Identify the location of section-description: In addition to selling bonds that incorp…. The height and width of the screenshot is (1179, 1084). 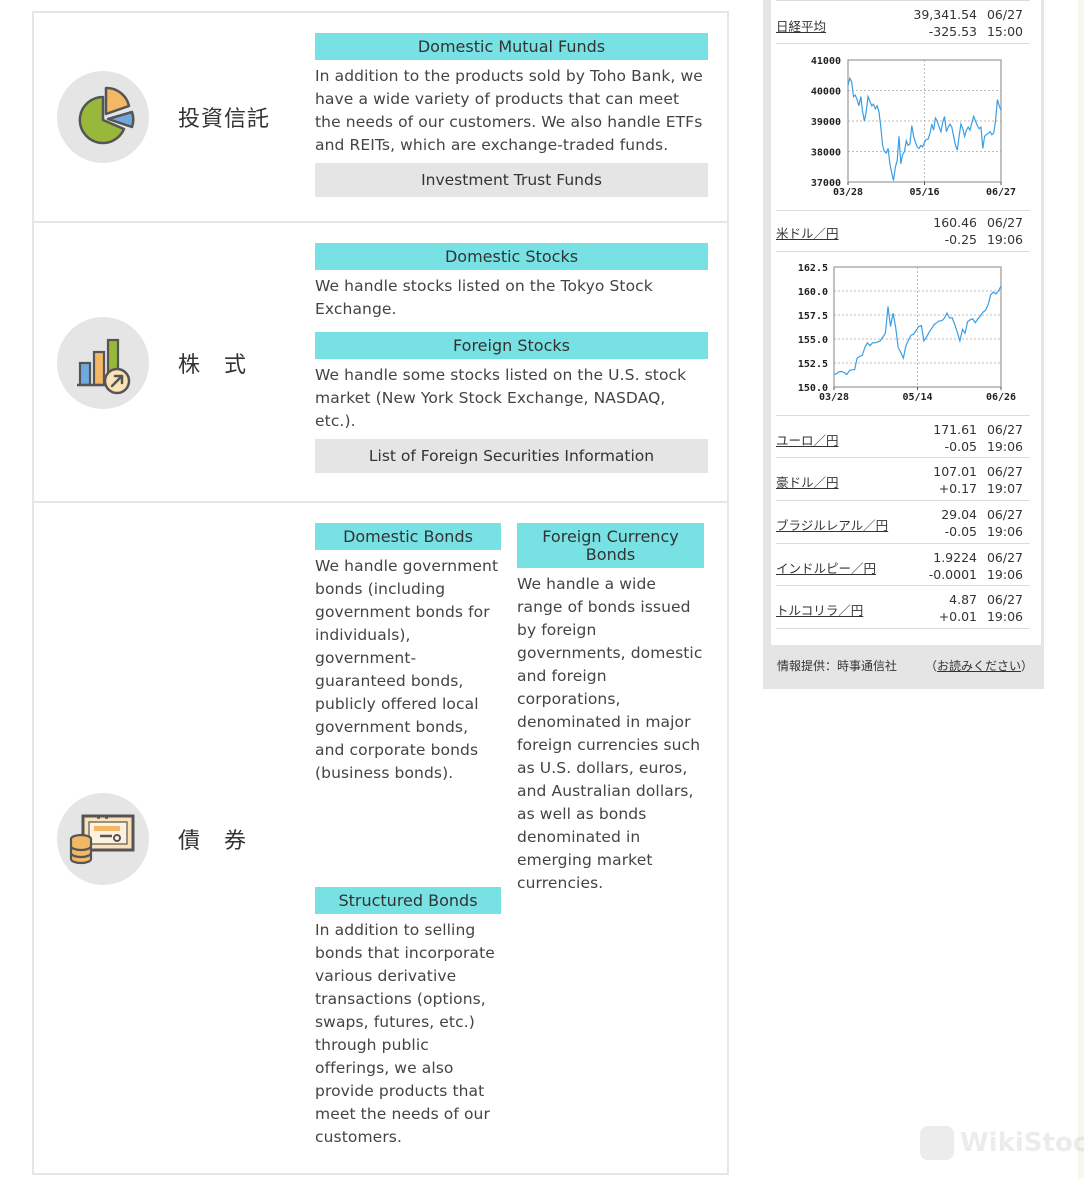
(405, 1033).